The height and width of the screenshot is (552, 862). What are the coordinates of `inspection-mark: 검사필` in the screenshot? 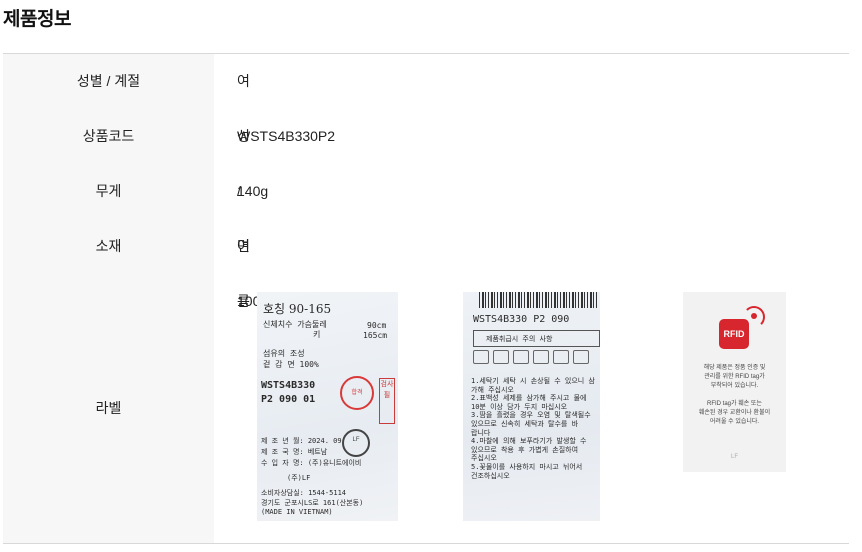 It's located at (387, 401).